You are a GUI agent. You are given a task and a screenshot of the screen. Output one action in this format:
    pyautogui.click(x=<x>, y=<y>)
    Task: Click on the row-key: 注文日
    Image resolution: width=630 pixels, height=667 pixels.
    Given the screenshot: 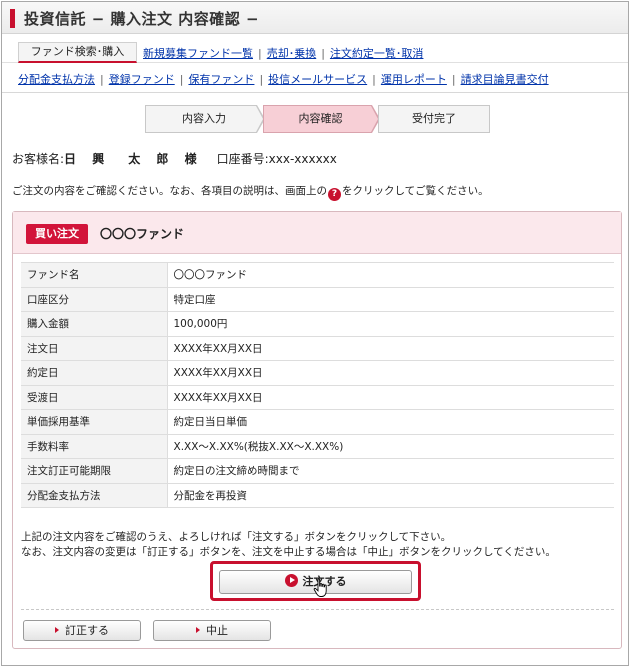 What is the action you would take?
    pyautogui.click(x=94, y=348)
    